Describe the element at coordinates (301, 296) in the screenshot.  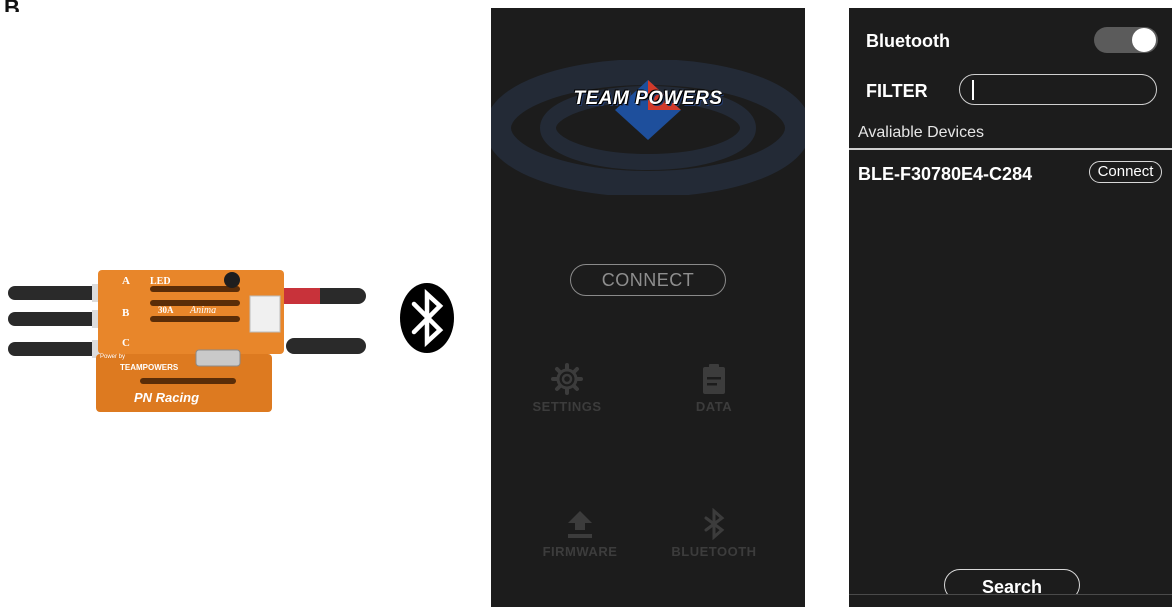
I see `red-sleeve` at that location.